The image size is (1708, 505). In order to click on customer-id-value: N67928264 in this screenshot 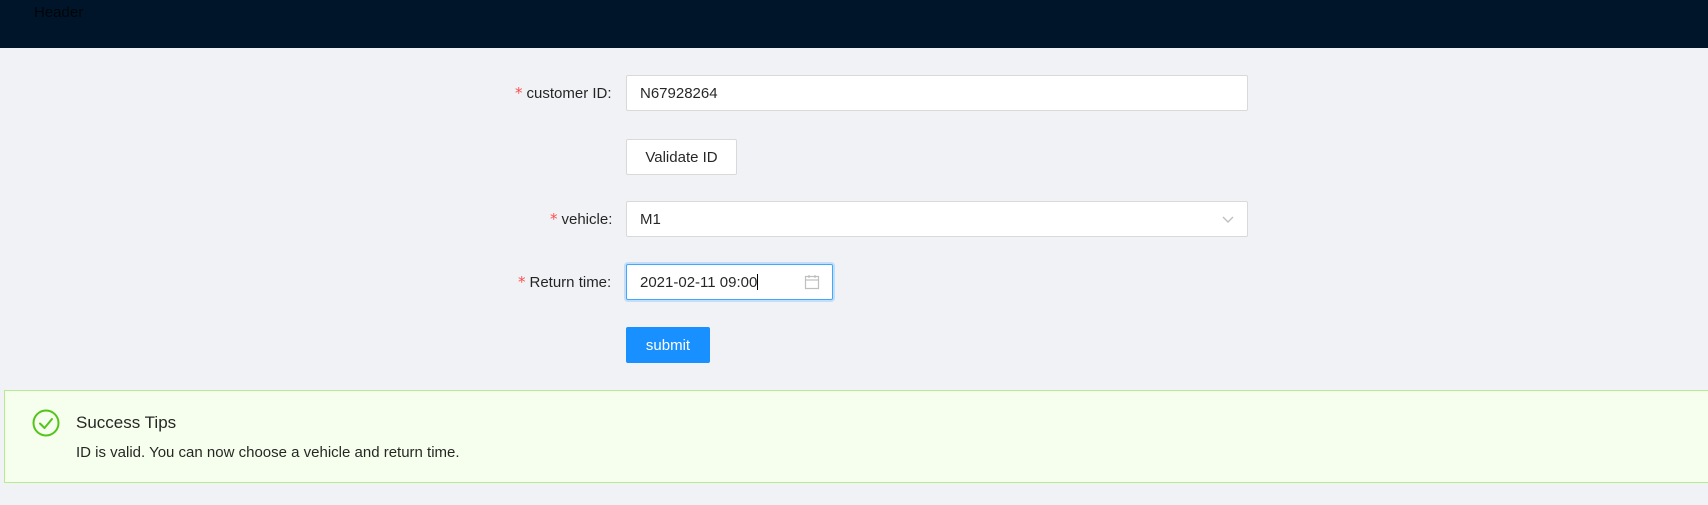, I will do `click(679, 93)`.